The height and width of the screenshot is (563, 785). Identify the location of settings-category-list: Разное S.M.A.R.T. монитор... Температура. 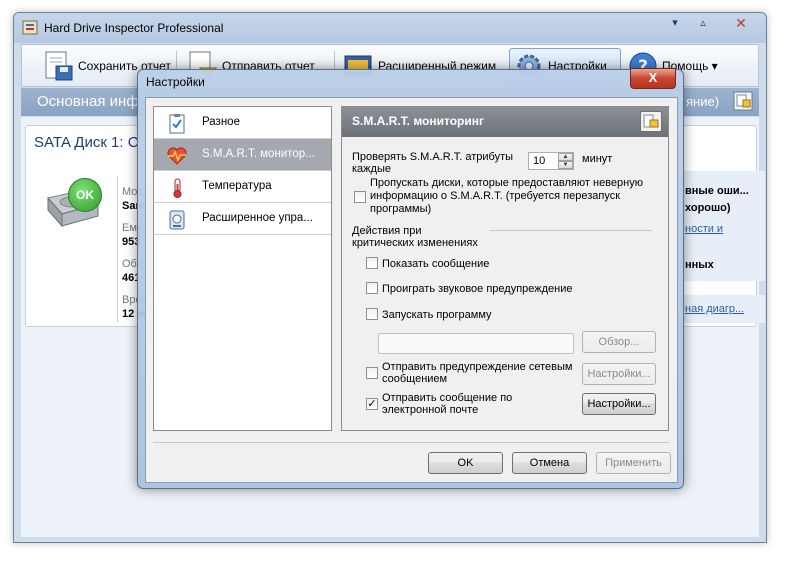
(242, 268).